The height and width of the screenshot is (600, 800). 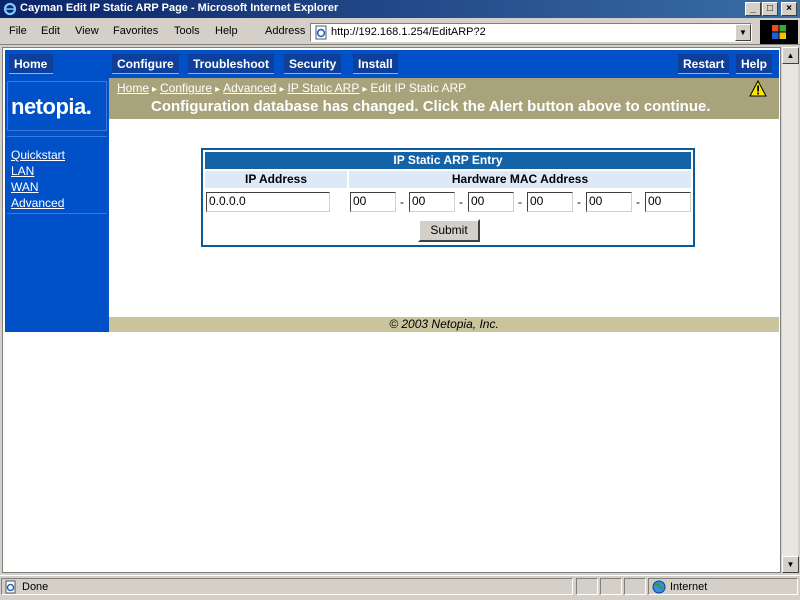 I want to click on status-main: Done, so click(x=287, y=586).